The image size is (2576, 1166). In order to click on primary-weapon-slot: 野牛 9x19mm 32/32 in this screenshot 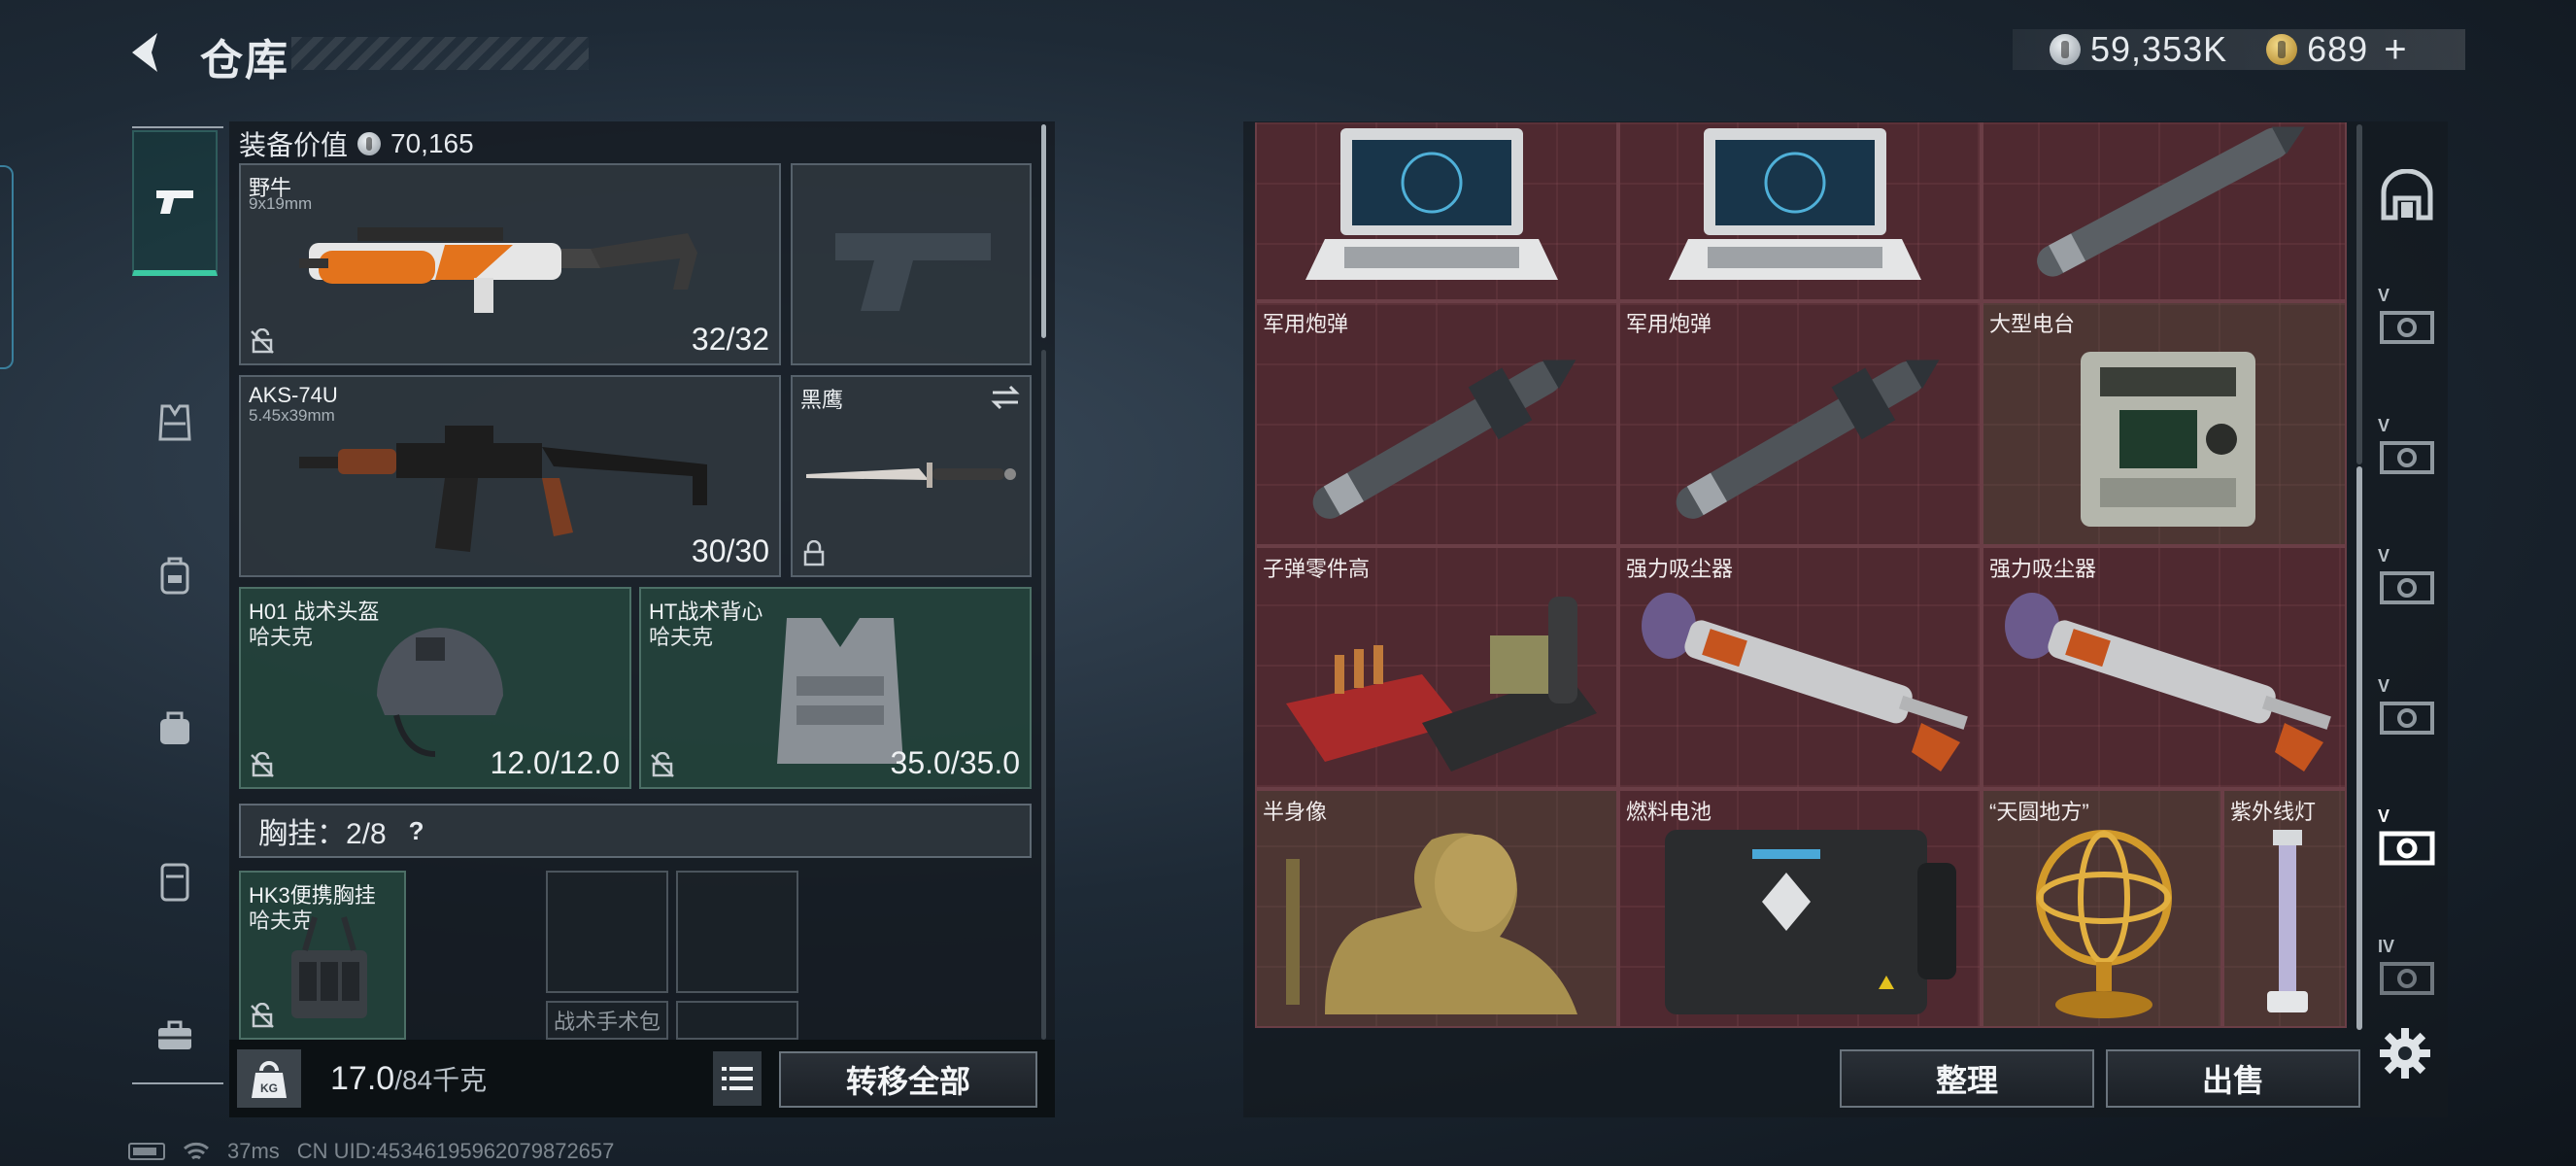, I will do `click(510, 264)`.